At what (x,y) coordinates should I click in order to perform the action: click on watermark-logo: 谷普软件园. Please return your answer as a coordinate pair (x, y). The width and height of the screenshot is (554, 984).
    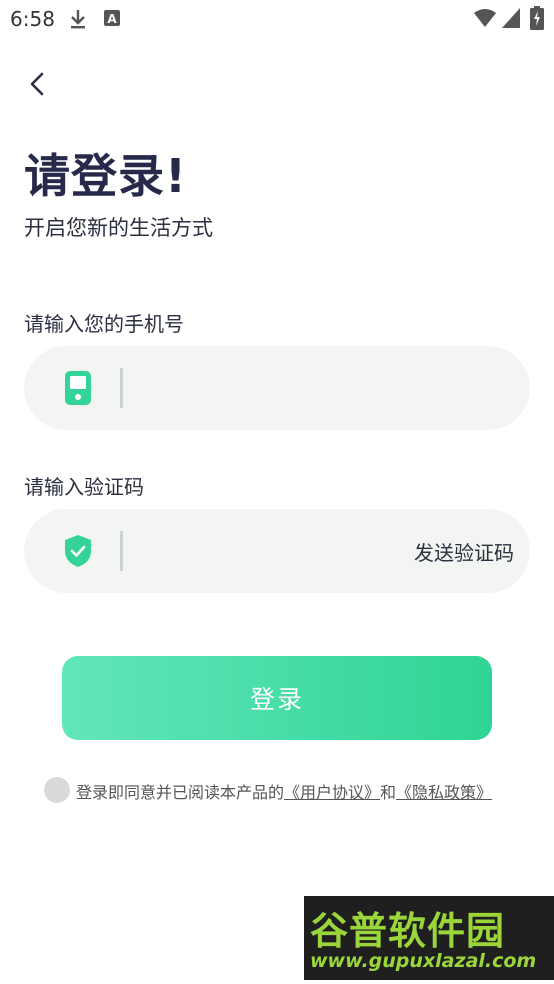
    Looking at the image, I should click on (408, 931).